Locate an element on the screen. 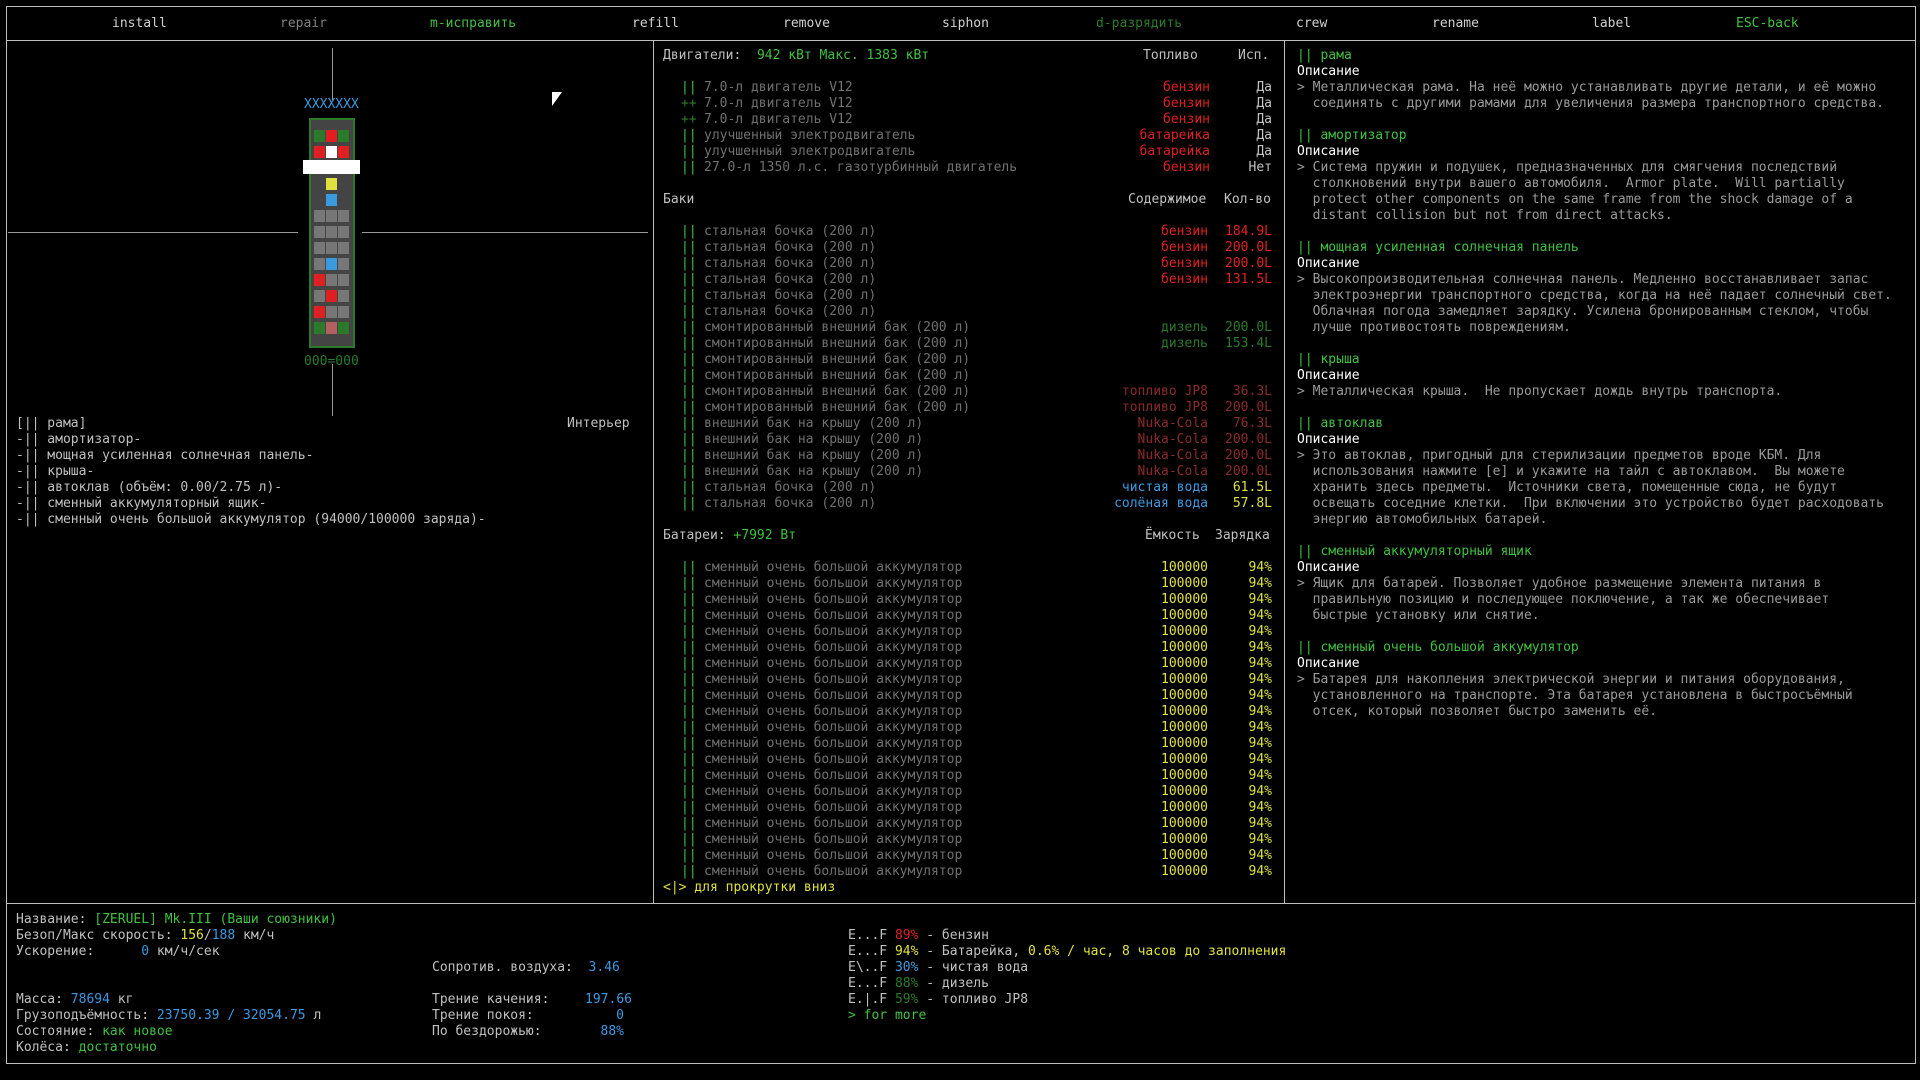 The width and height of the screenshot is (1920, 1080). description-title: || автоклав is located at coordinates (1340, 423).